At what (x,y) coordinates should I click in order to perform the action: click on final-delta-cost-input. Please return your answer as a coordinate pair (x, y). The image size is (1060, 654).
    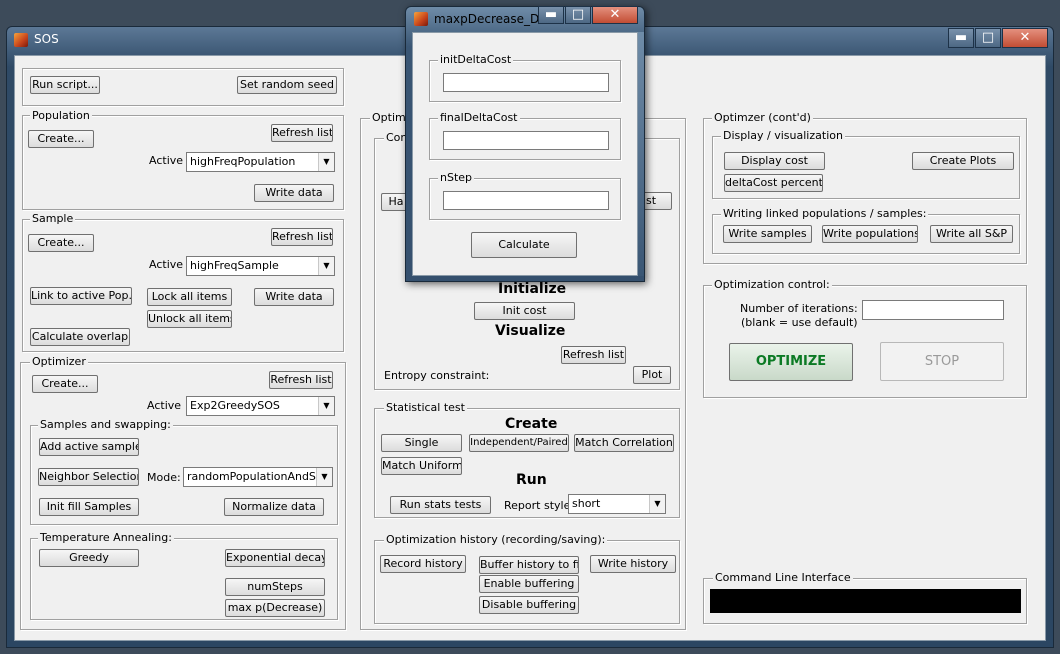
    Looking at the image, I should click on (526, 140).